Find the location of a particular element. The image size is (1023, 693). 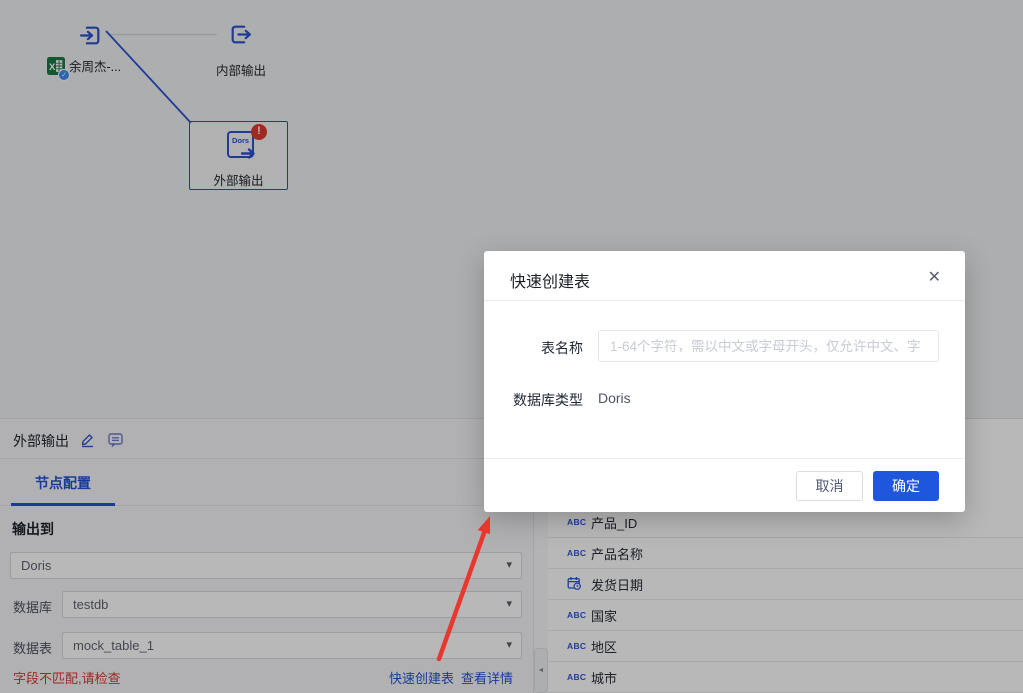

modal-footer-divider is located at coordinates (724, 458).